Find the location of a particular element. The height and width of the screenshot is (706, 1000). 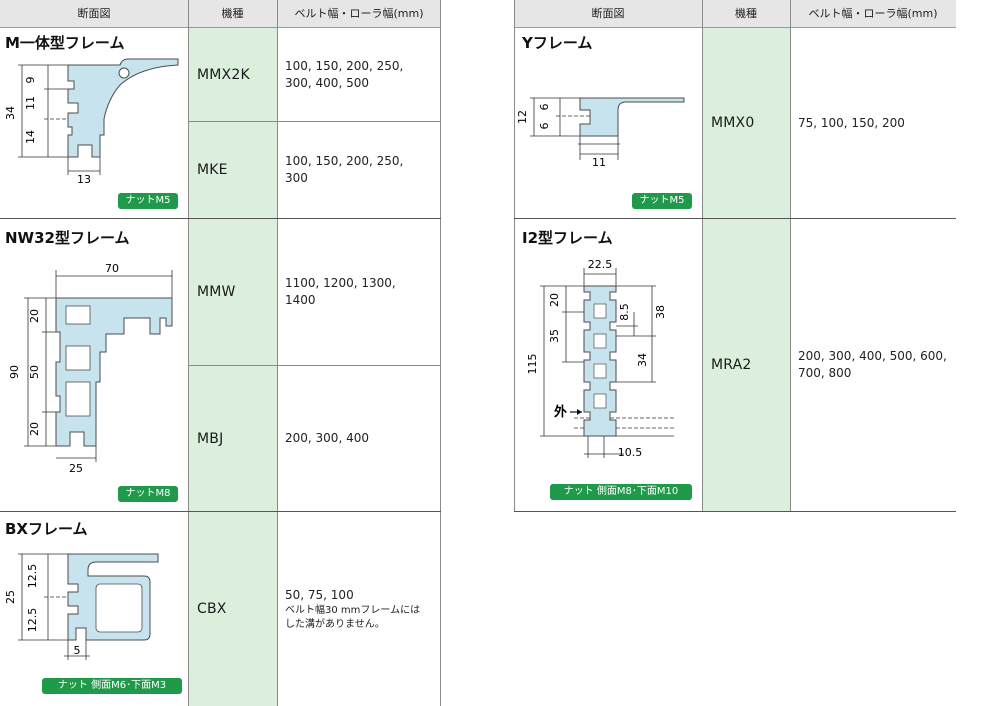

widths-cell: 200, 300, 400 is located at coordinates (327, 438).